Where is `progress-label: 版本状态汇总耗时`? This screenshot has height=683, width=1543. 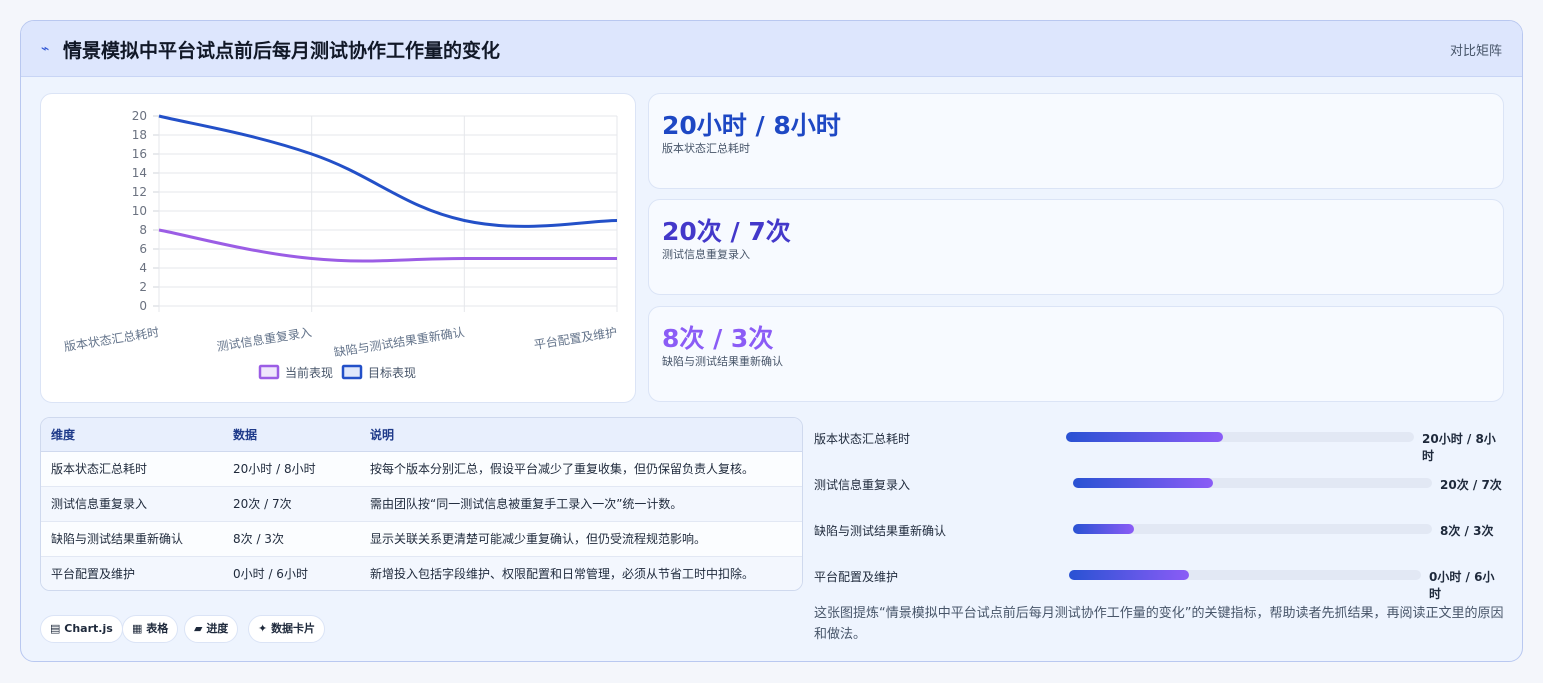
progress-label: 版本状态汇总耗时 is located at coordinates (862, 439).